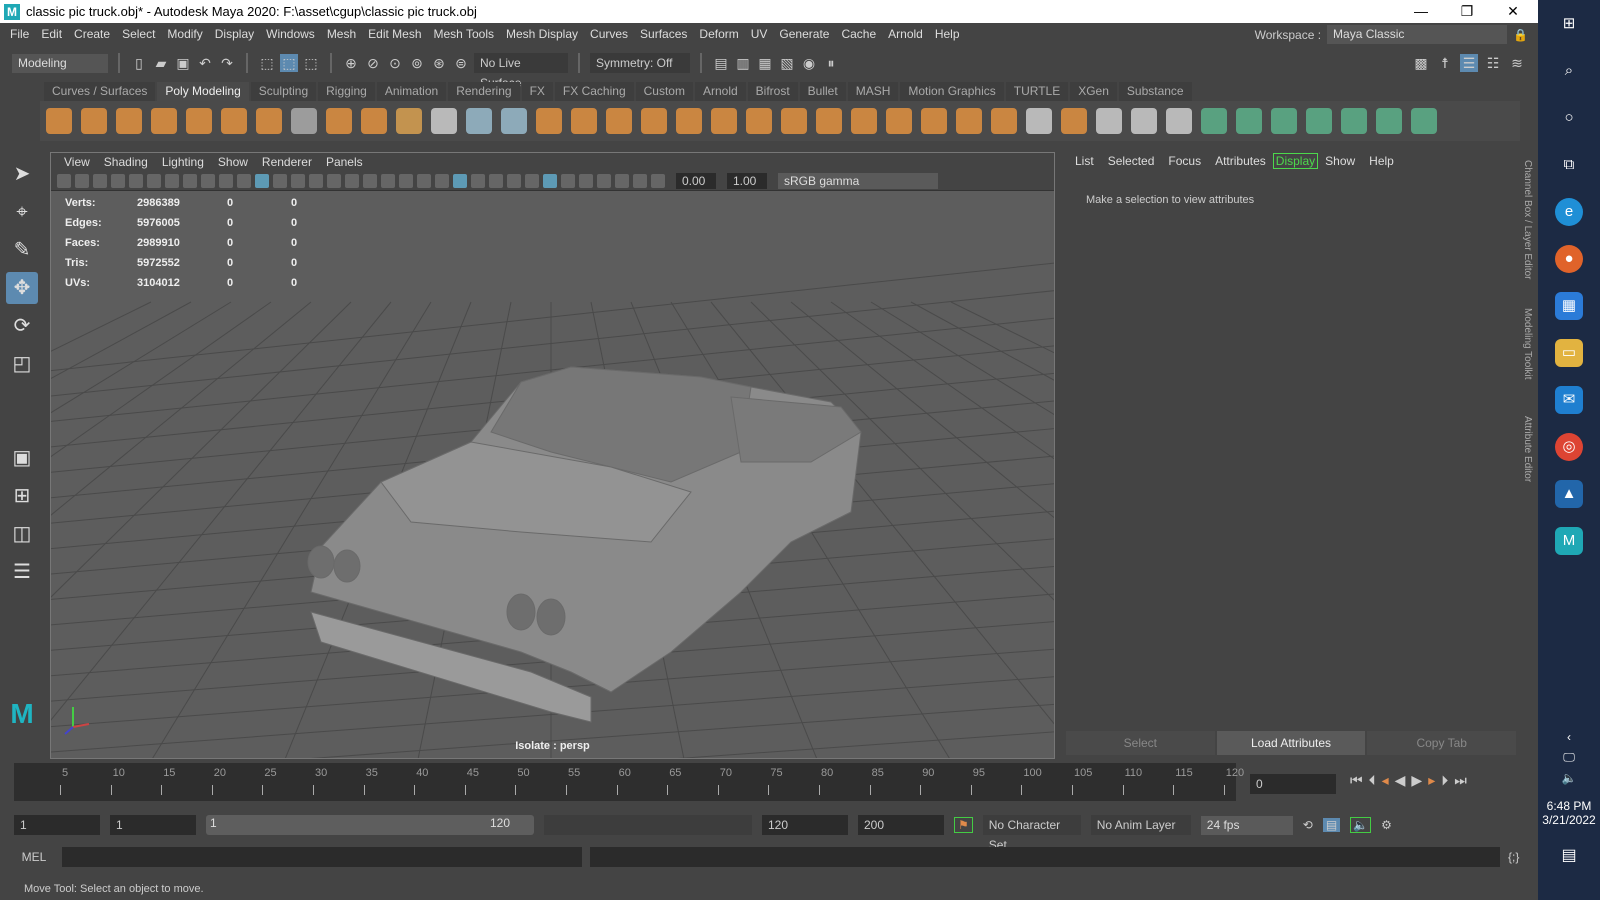 The height and width of the screenshot is (900, 1600). I want to click on menu-mesh-display: Mesh Display, so click(542, 34).